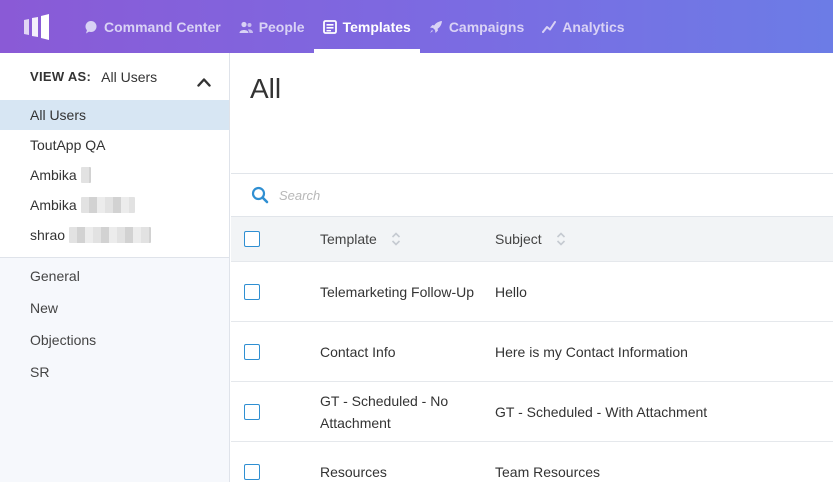 The image size is (833, 482). I want to click on user-list: All Users ToutApp QA Ambika Ambika shrao, so click(114, 179).